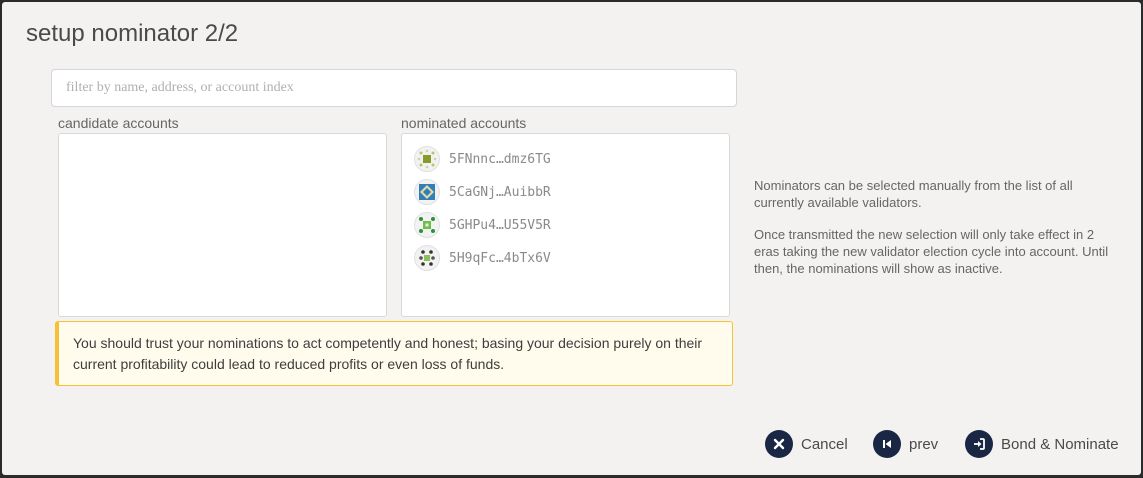 The width and height of the screenshot is (1143, 478). What do you see at coordinates (979, 444) in the screenshot?
I see `sign-in-icon` at bounding box center [979, 444].